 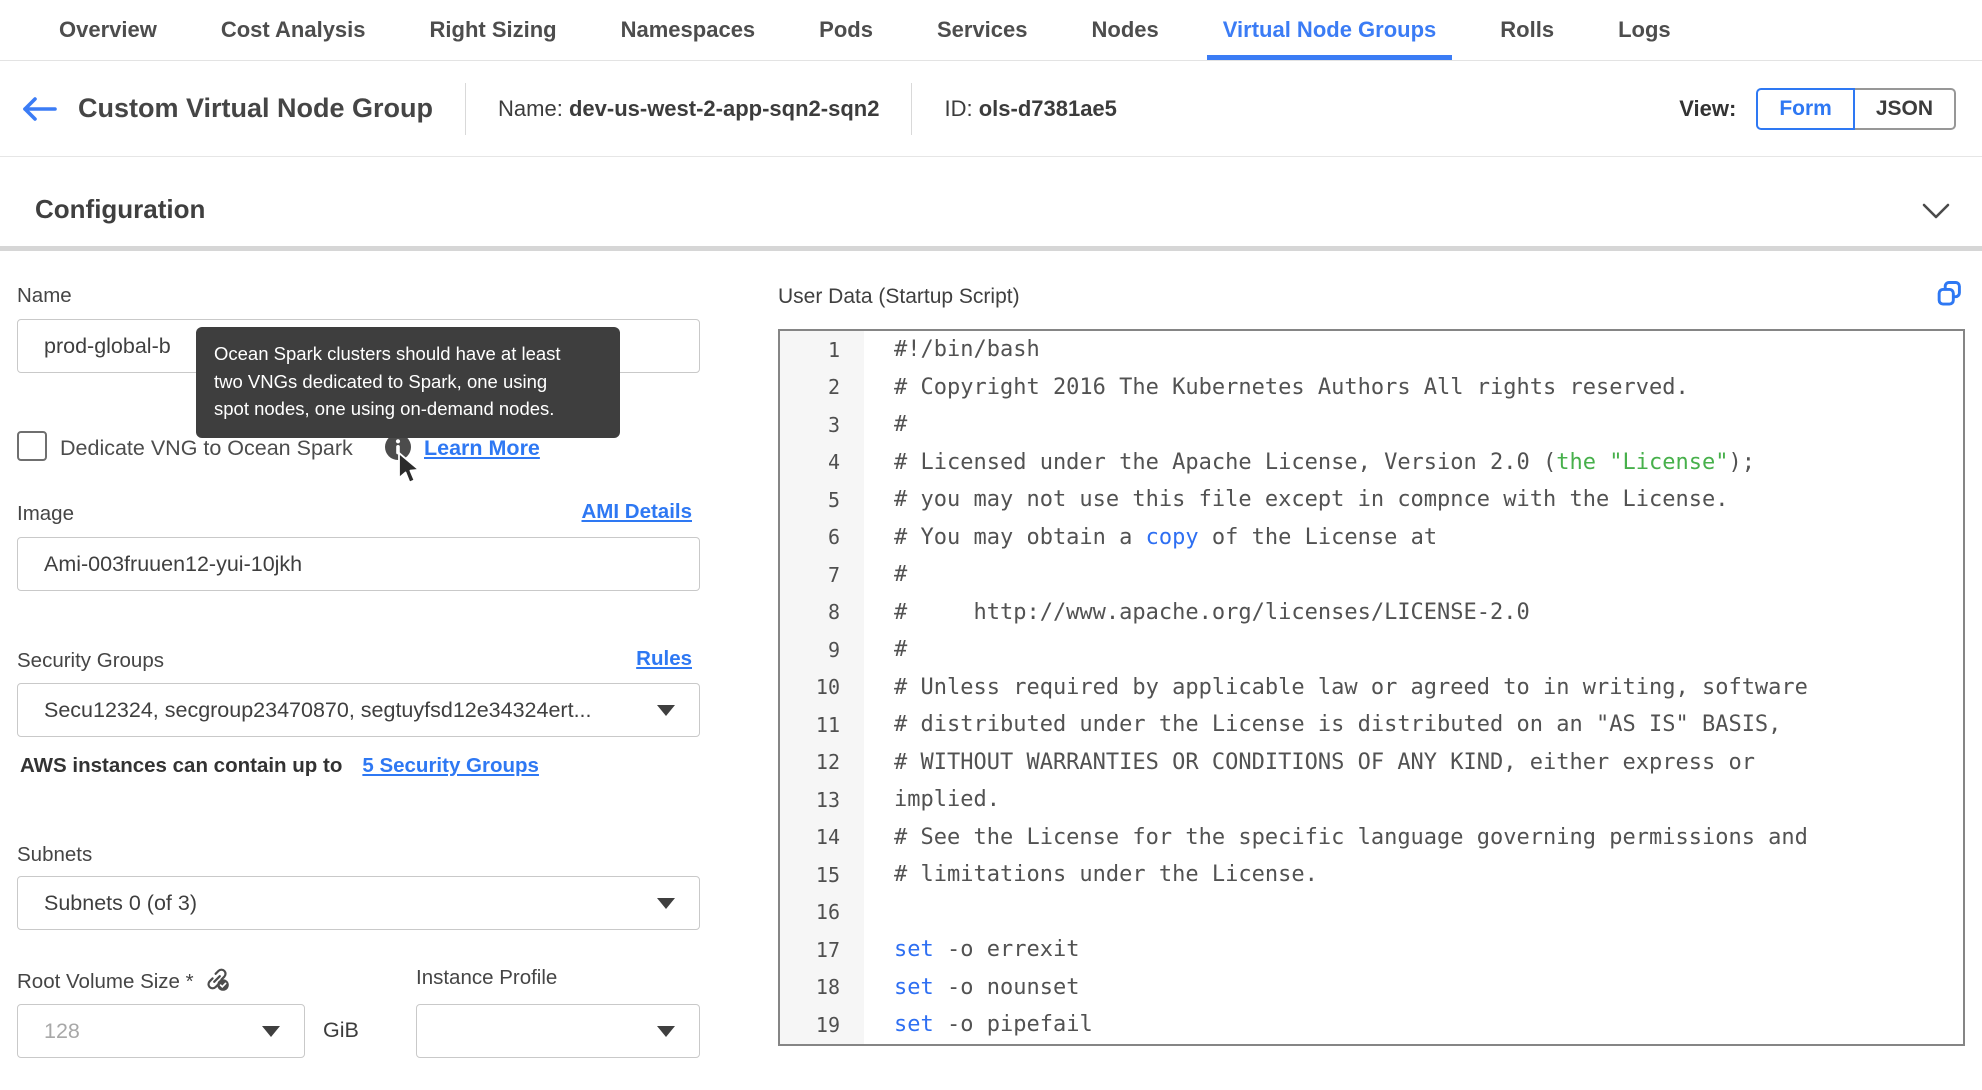 I want to click on image-input, so click(x=358, y=564).